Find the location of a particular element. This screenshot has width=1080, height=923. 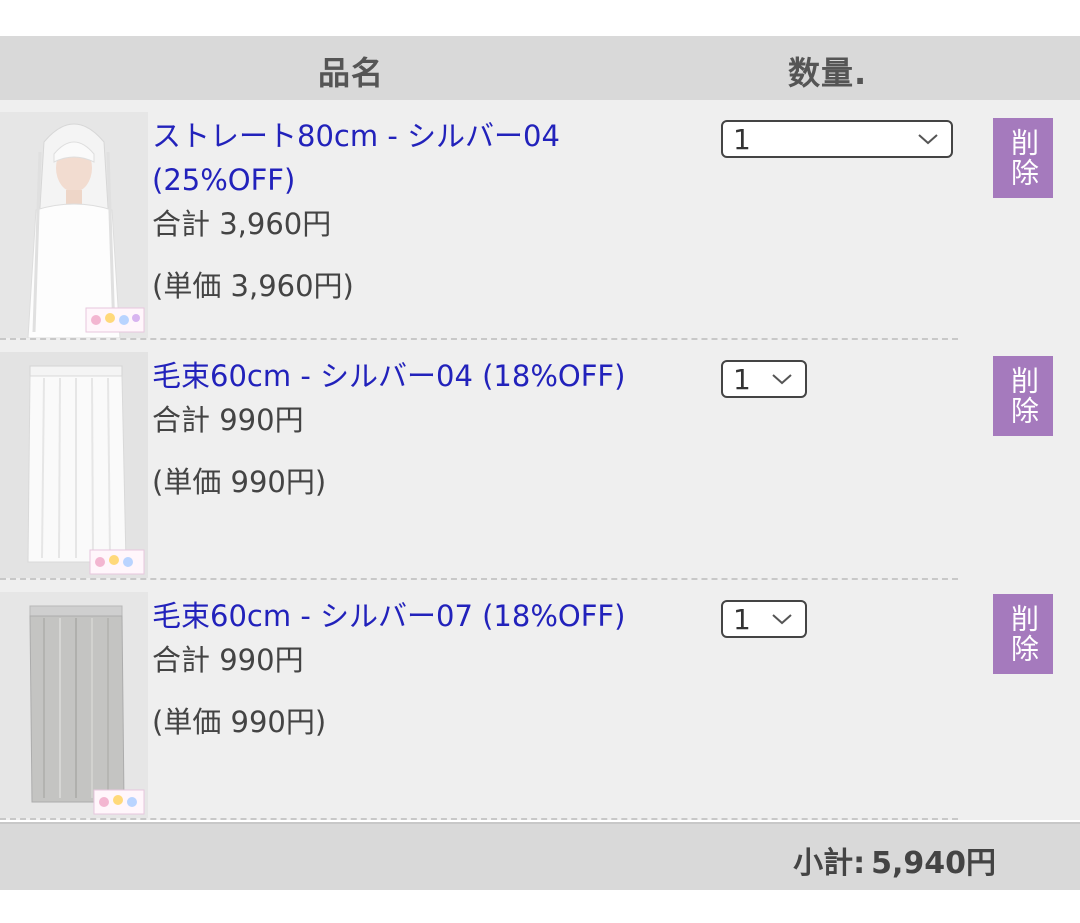

row-divider is located at coordinates (479, 819).